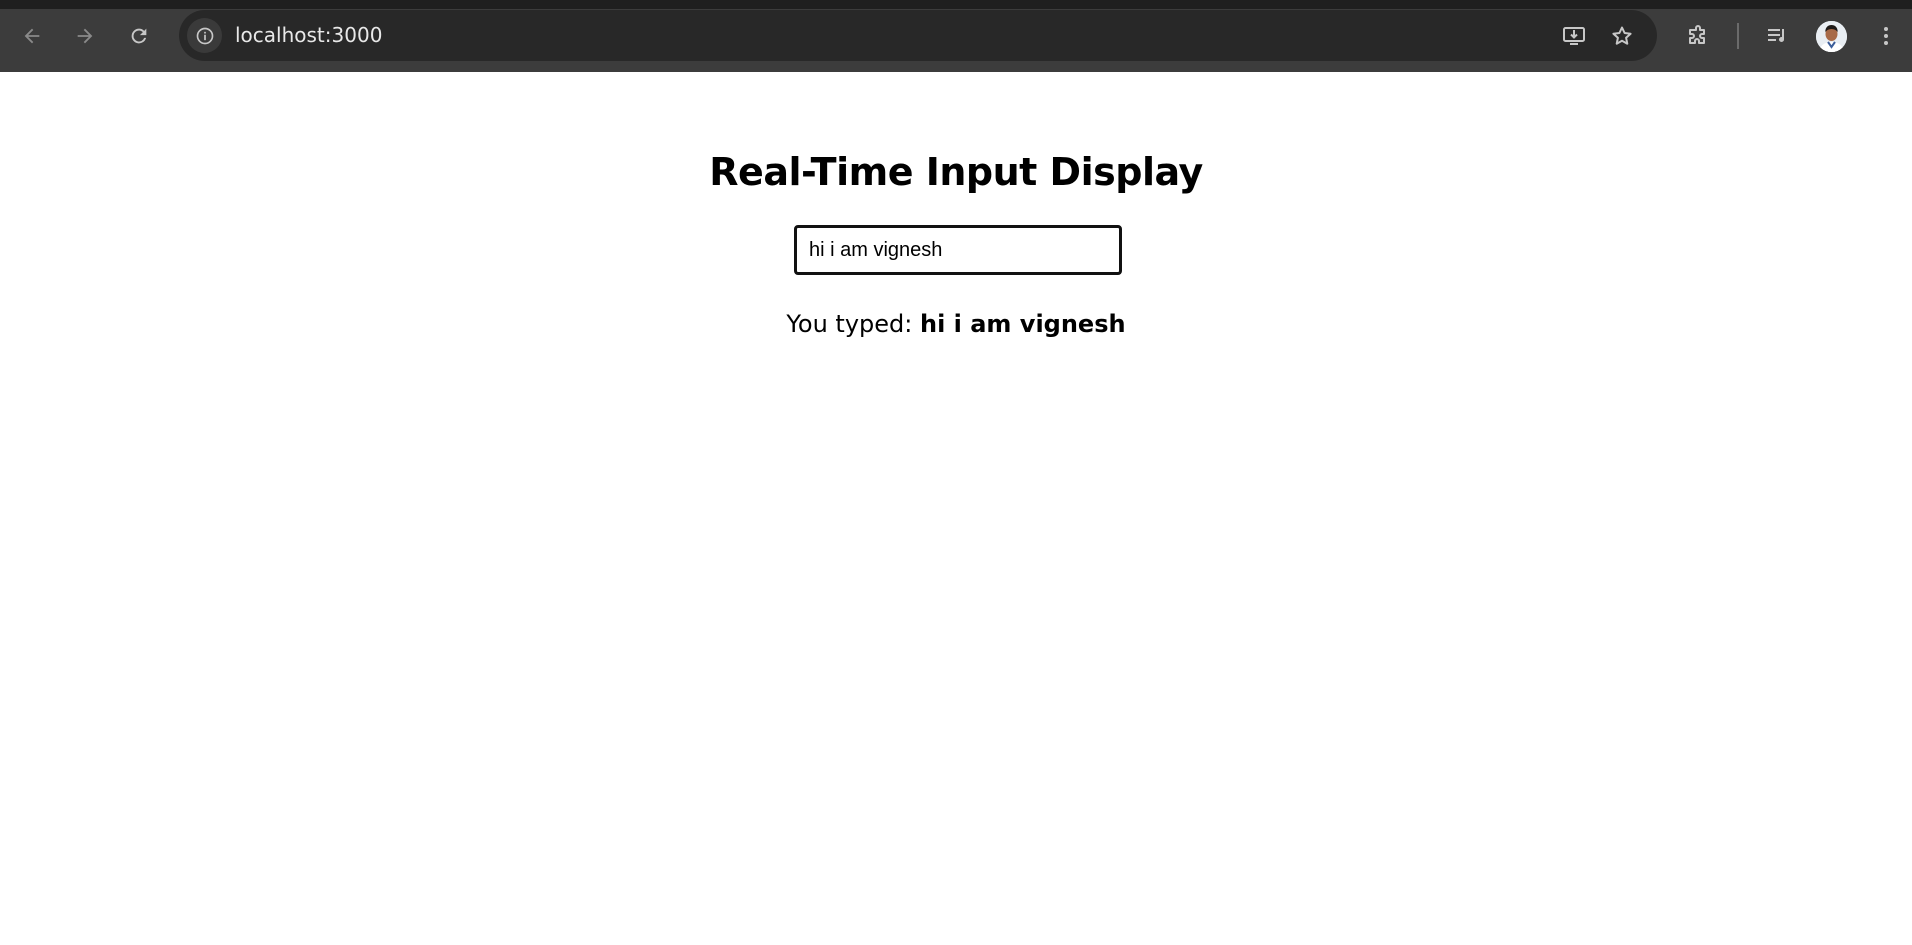 Image resolution: width=1912 pixels, height=945 pixels. I want to click on typed-value: hi i am vignesh, so click(1022, 324).